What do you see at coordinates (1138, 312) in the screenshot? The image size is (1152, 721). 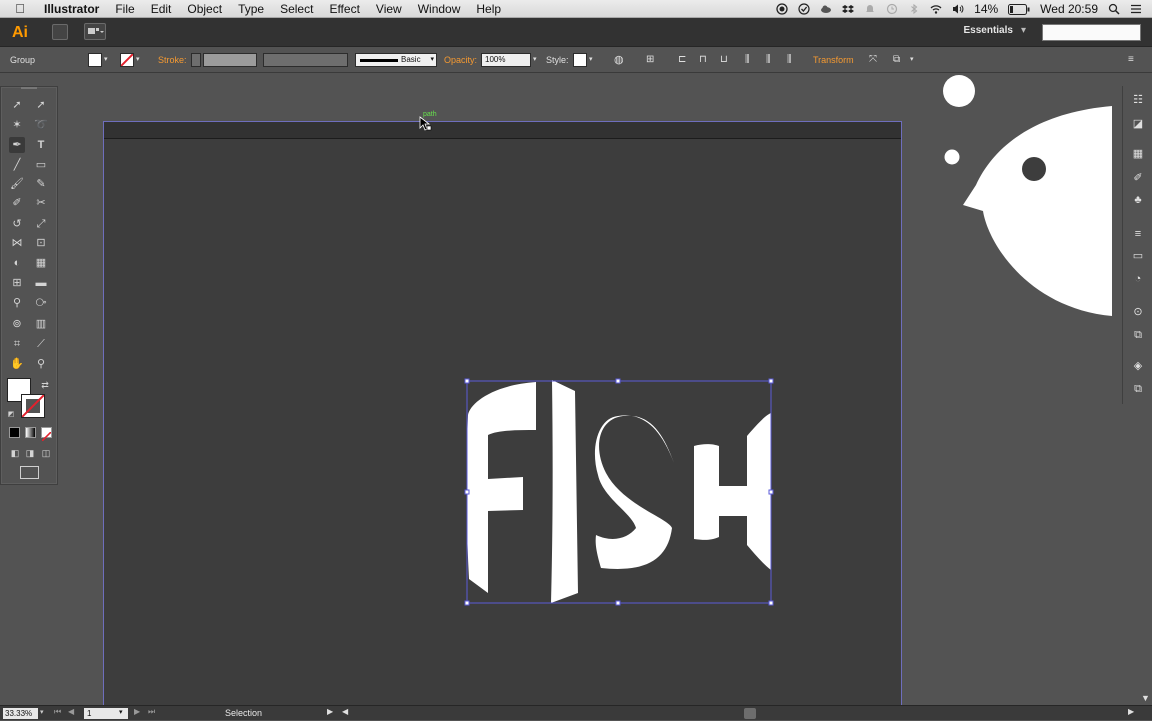 I see `appearance-panel-icon: ⊙` at bounding box center [1138, 312].